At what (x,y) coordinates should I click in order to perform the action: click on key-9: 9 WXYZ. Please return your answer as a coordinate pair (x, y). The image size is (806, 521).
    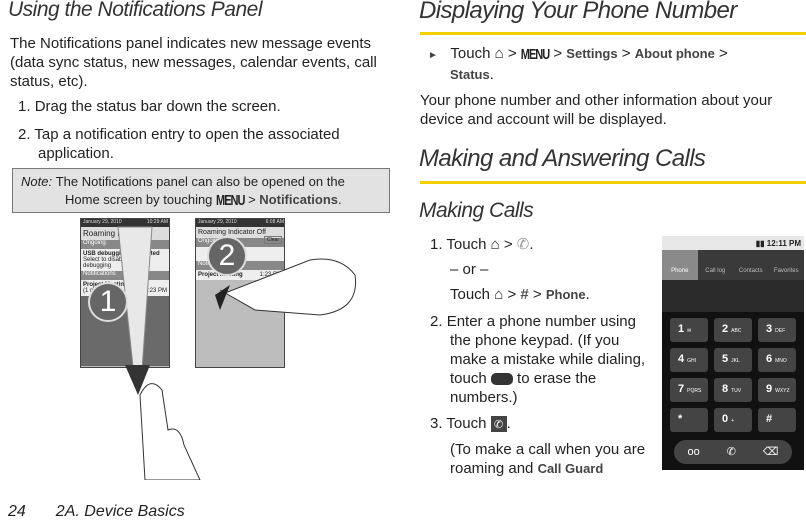
    Looking at the image, I should click on (777, 390).